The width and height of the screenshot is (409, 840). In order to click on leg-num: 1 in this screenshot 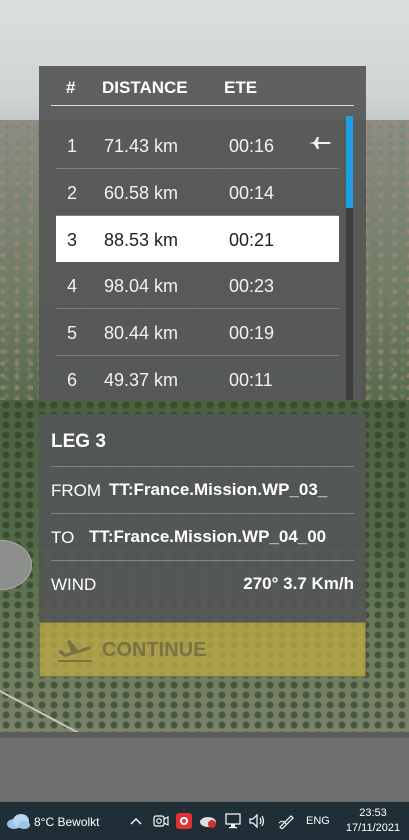, I will do `click(72, 146)`.